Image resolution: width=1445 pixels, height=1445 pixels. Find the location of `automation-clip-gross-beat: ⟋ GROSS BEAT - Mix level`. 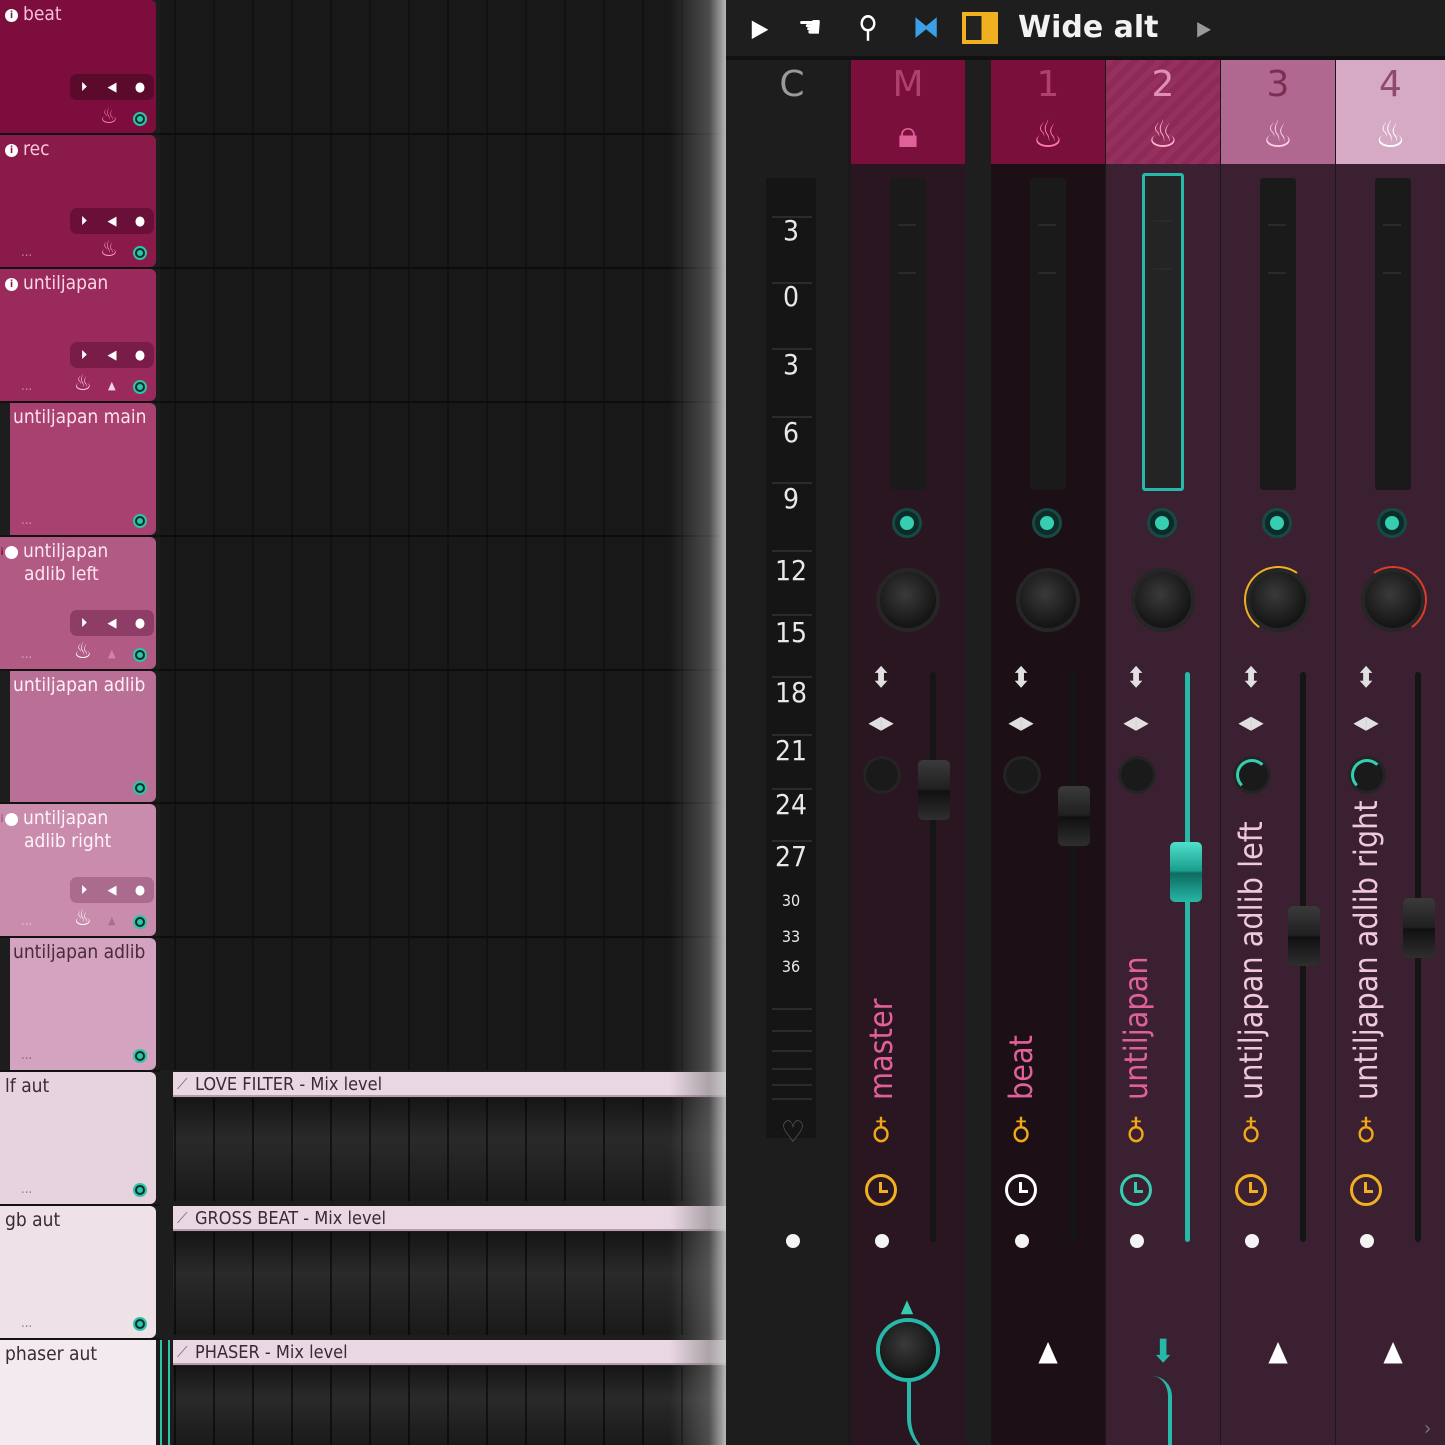

automation-clip-gross-beat: ⟋ GROSS BEAT - Mix level is located at coordinates (449, 1218).